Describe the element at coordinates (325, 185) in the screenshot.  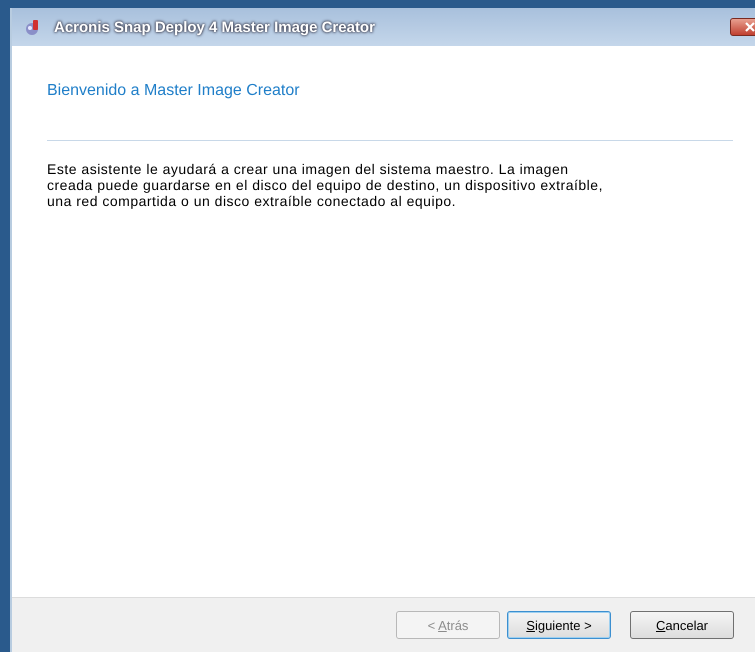
I see `description-text: Este asistente le ayudará a crear una imagen del sistema maestro. La imagen creada puede guardarse en el disco del equipo de destino, un dispositivo extraíble, una red compartida o un disco extraíble conectado al equipo.` at that location.